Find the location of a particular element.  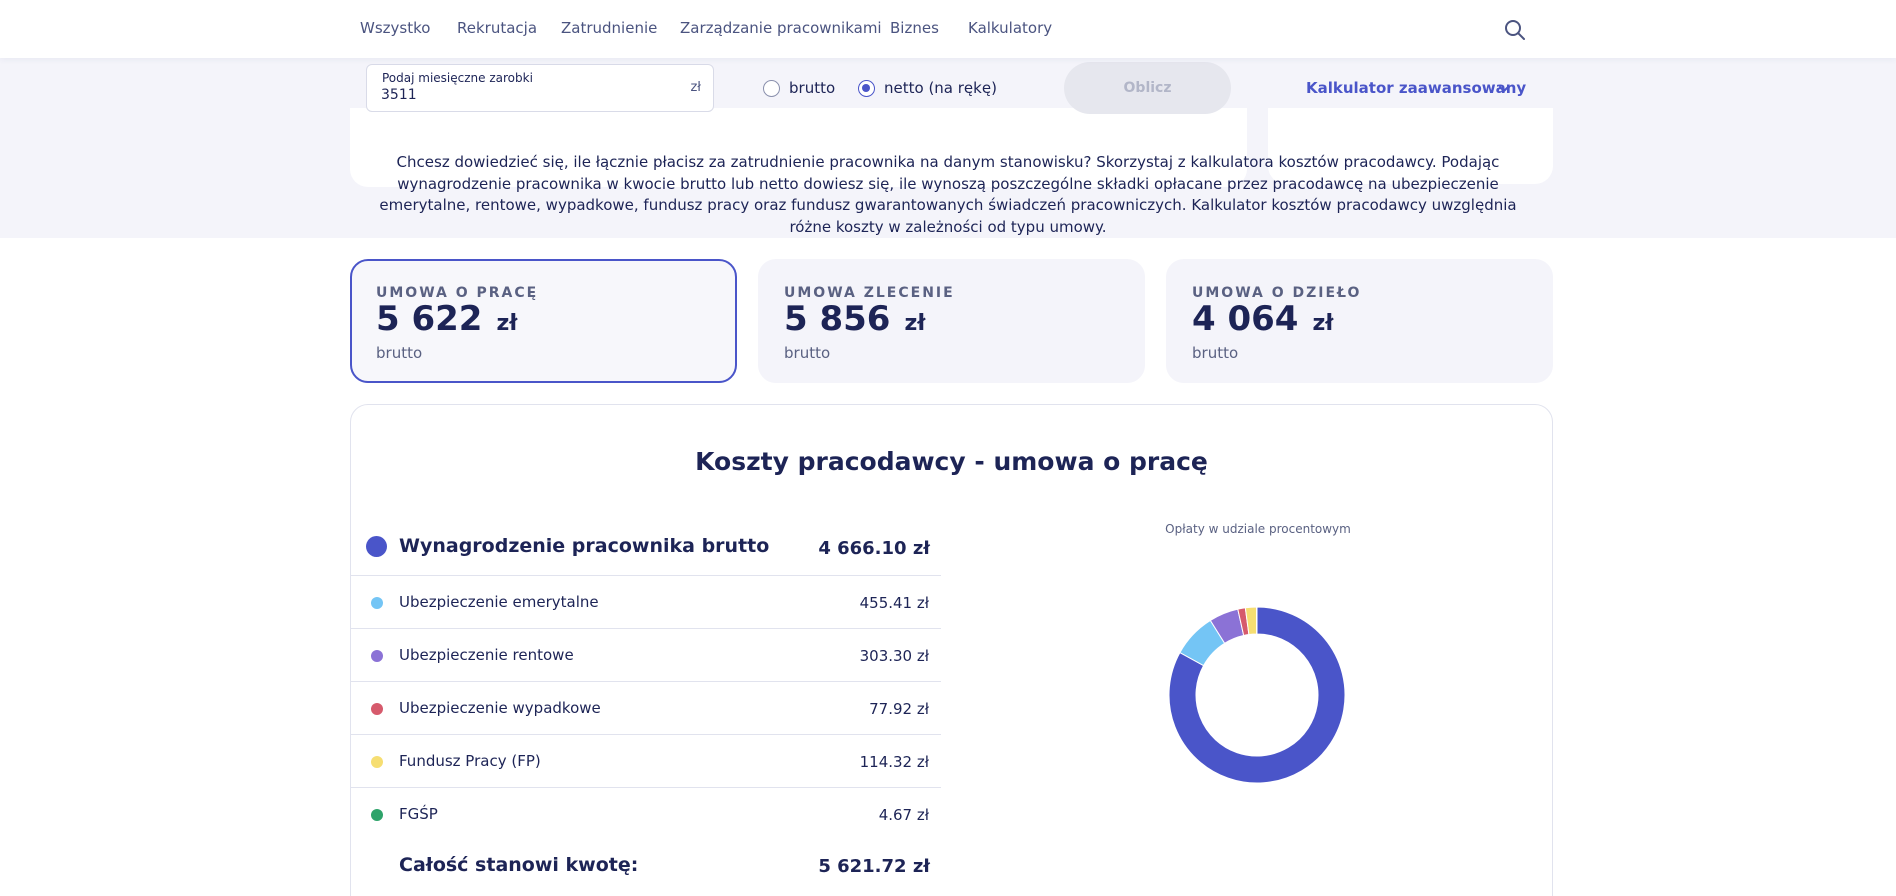

legend-dot-main is located at coordinates (376, 546).